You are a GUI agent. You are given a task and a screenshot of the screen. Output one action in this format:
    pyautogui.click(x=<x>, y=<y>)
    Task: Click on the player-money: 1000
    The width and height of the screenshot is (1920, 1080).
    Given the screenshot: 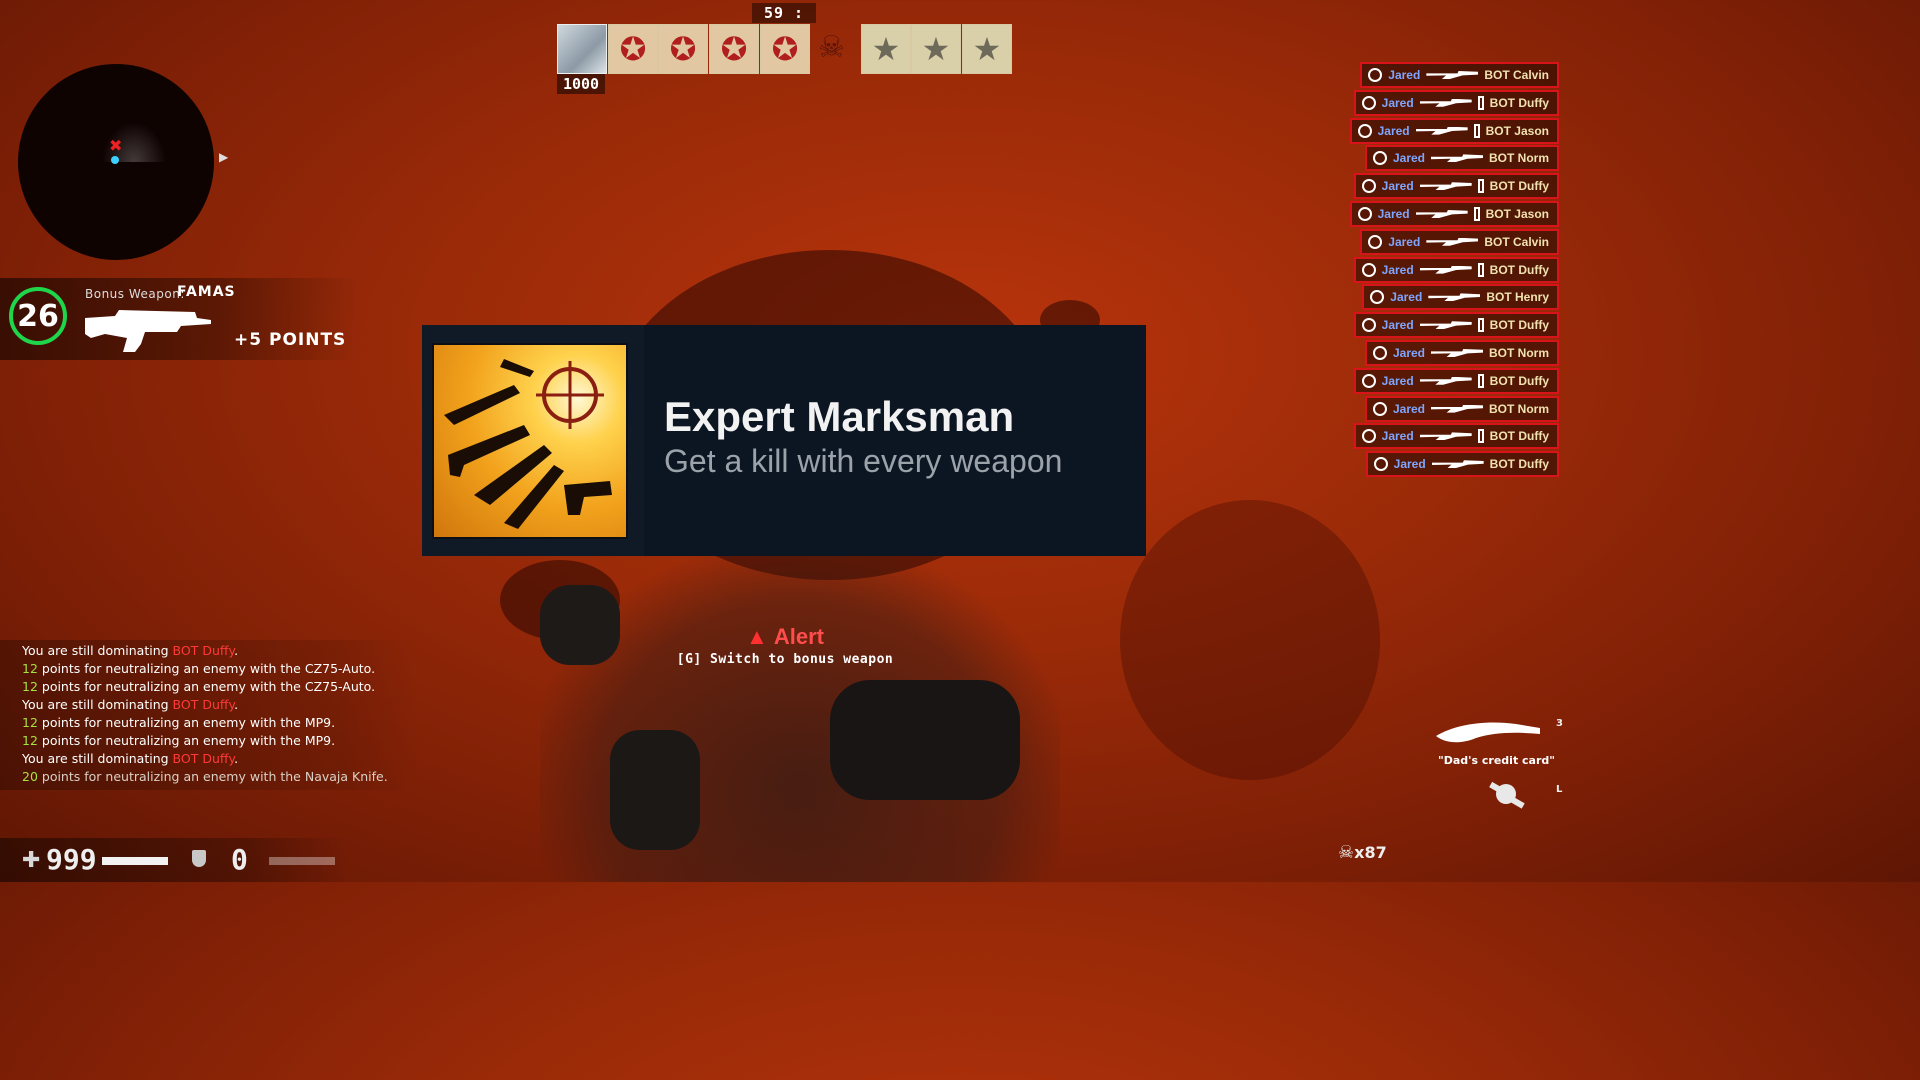 What is the action you would take?
    pyautogui.click(x=581, y=84)
    